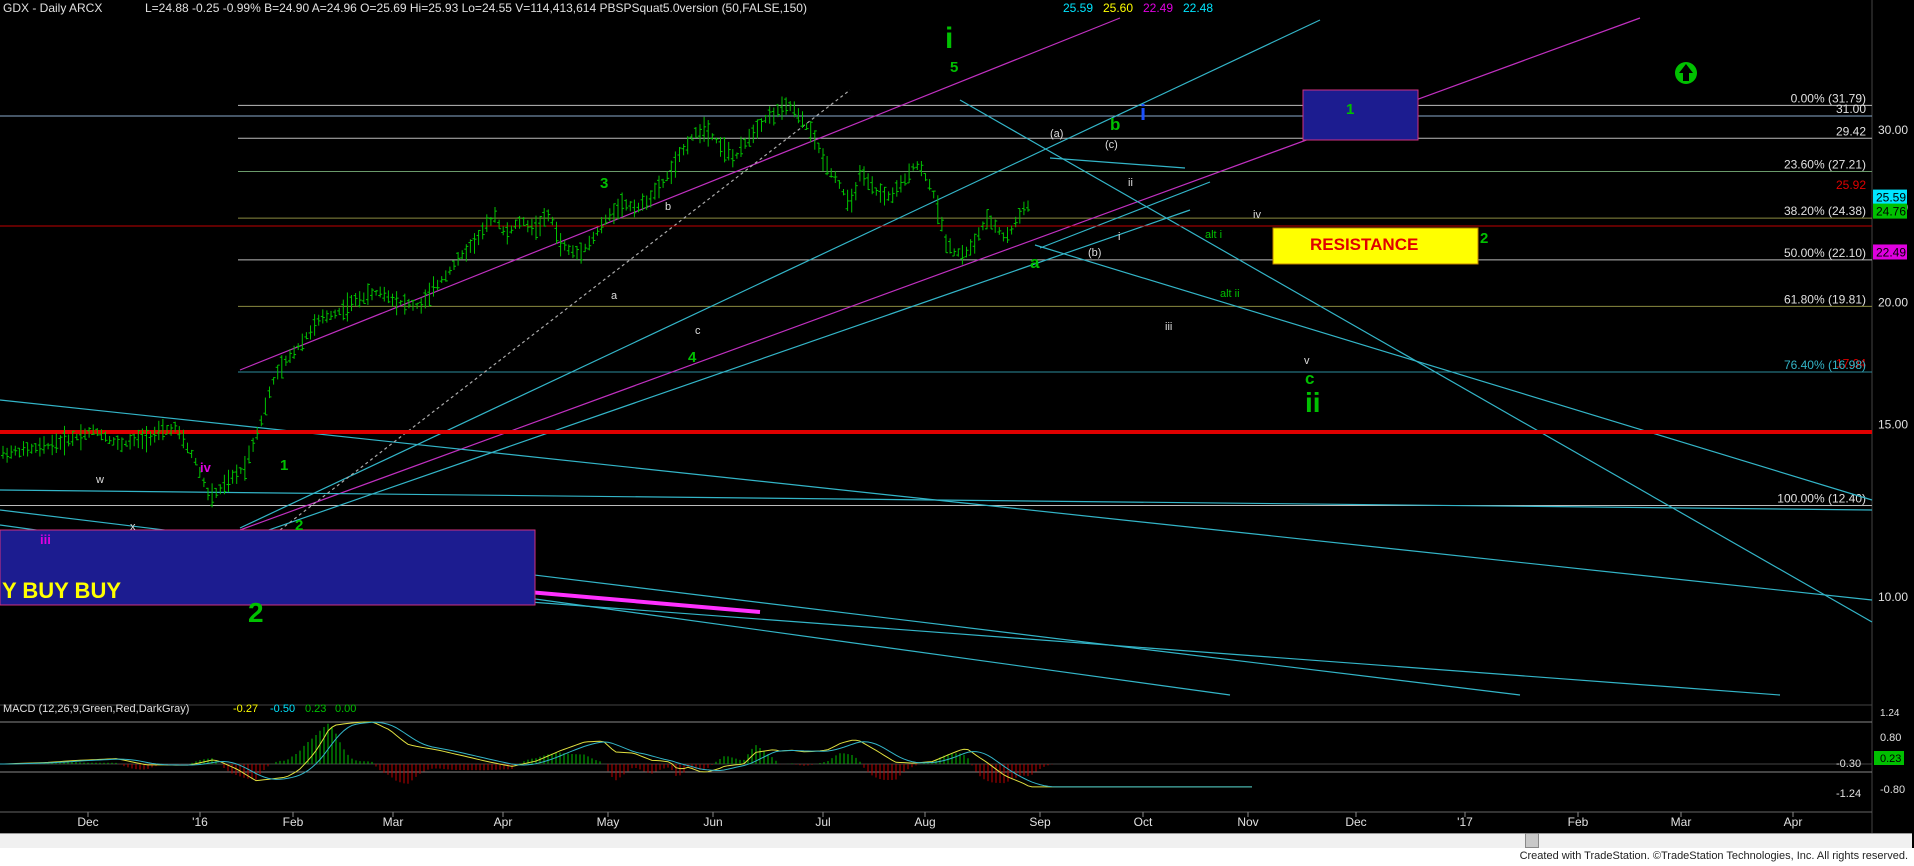 The image size is (1914, 866). Describe the element at coordinates (1851, 131) in the screenshot. I see `fib-label: 29.42` at that location.